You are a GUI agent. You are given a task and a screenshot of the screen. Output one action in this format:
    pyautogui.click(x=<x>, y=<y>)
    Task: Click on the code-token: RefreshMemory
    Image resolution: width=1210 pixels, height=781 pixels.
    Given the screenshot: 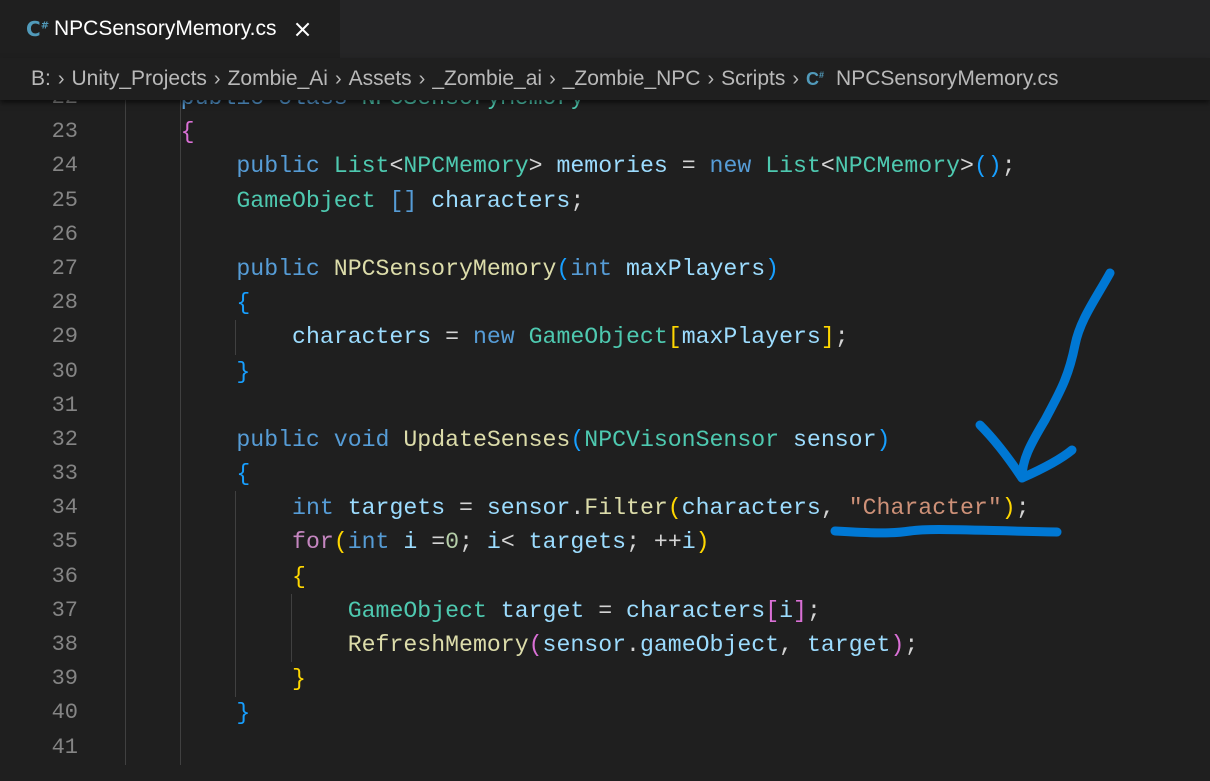 What is the action you would take?
    pyautogui.click(x=438, y=645)
    